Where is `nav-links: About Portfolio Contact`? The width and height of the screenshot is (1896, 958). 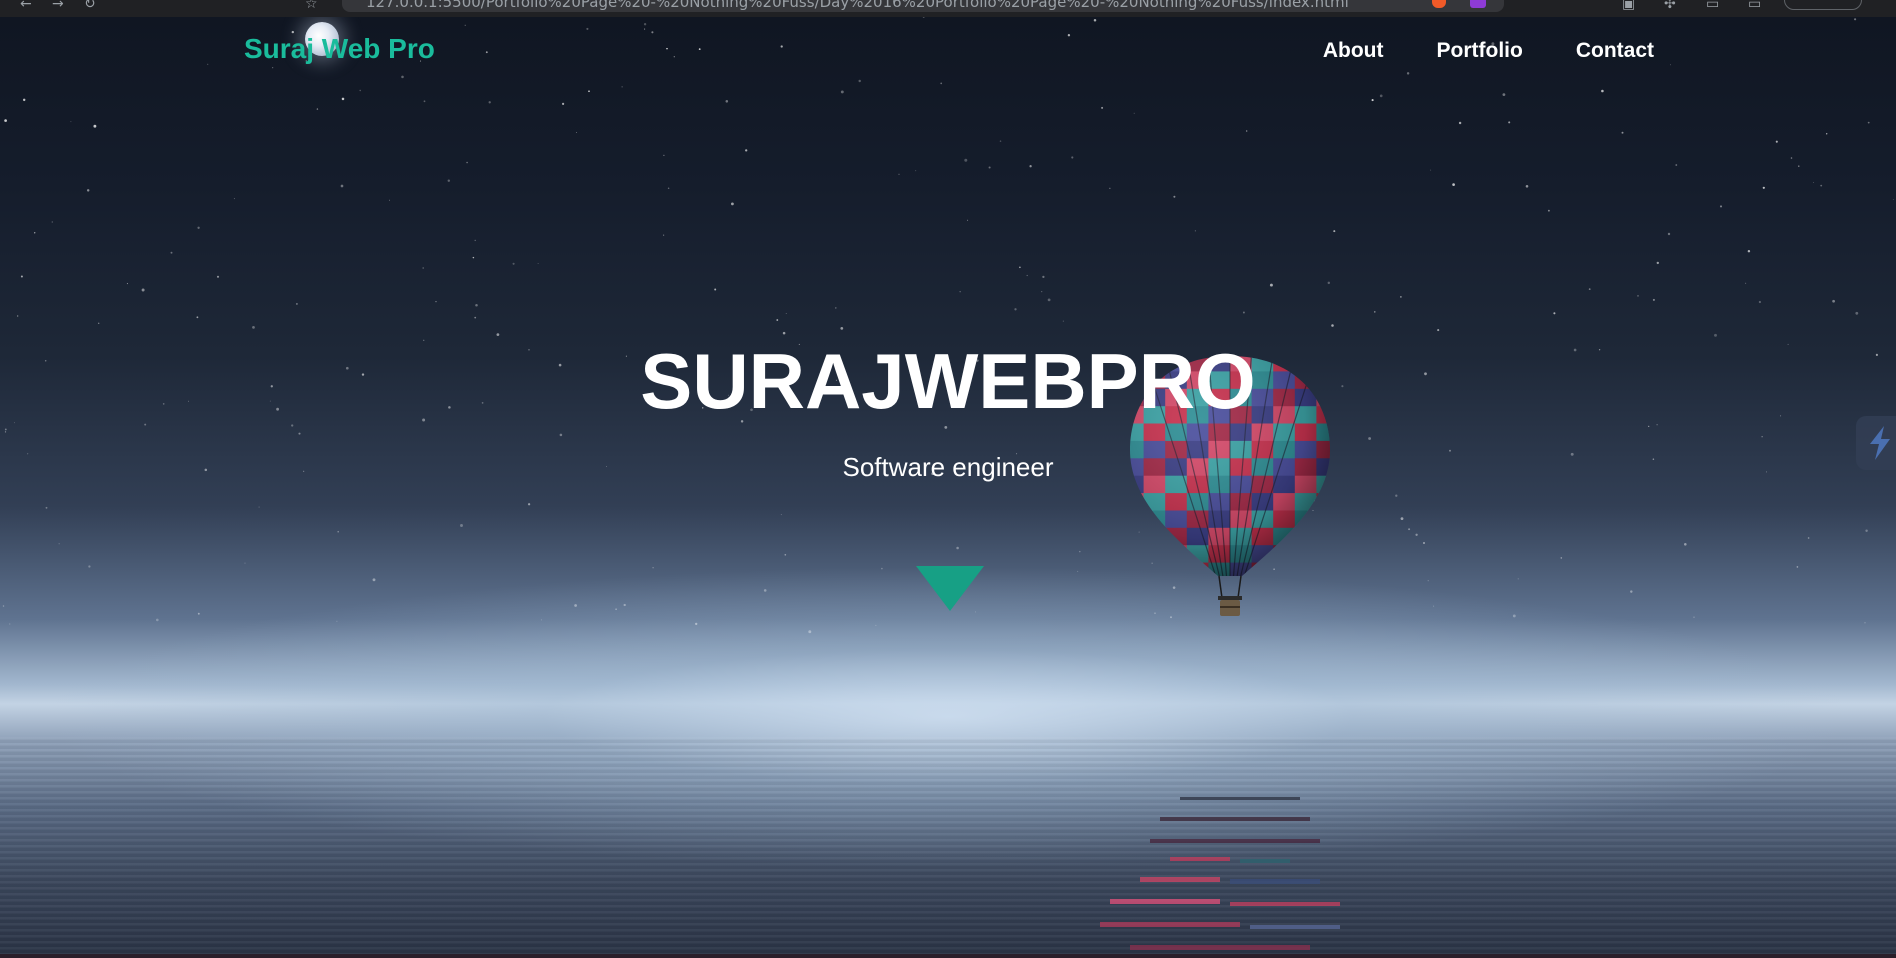 nav-links: About Portfolio Contact is located at coordinates (1488, 51).